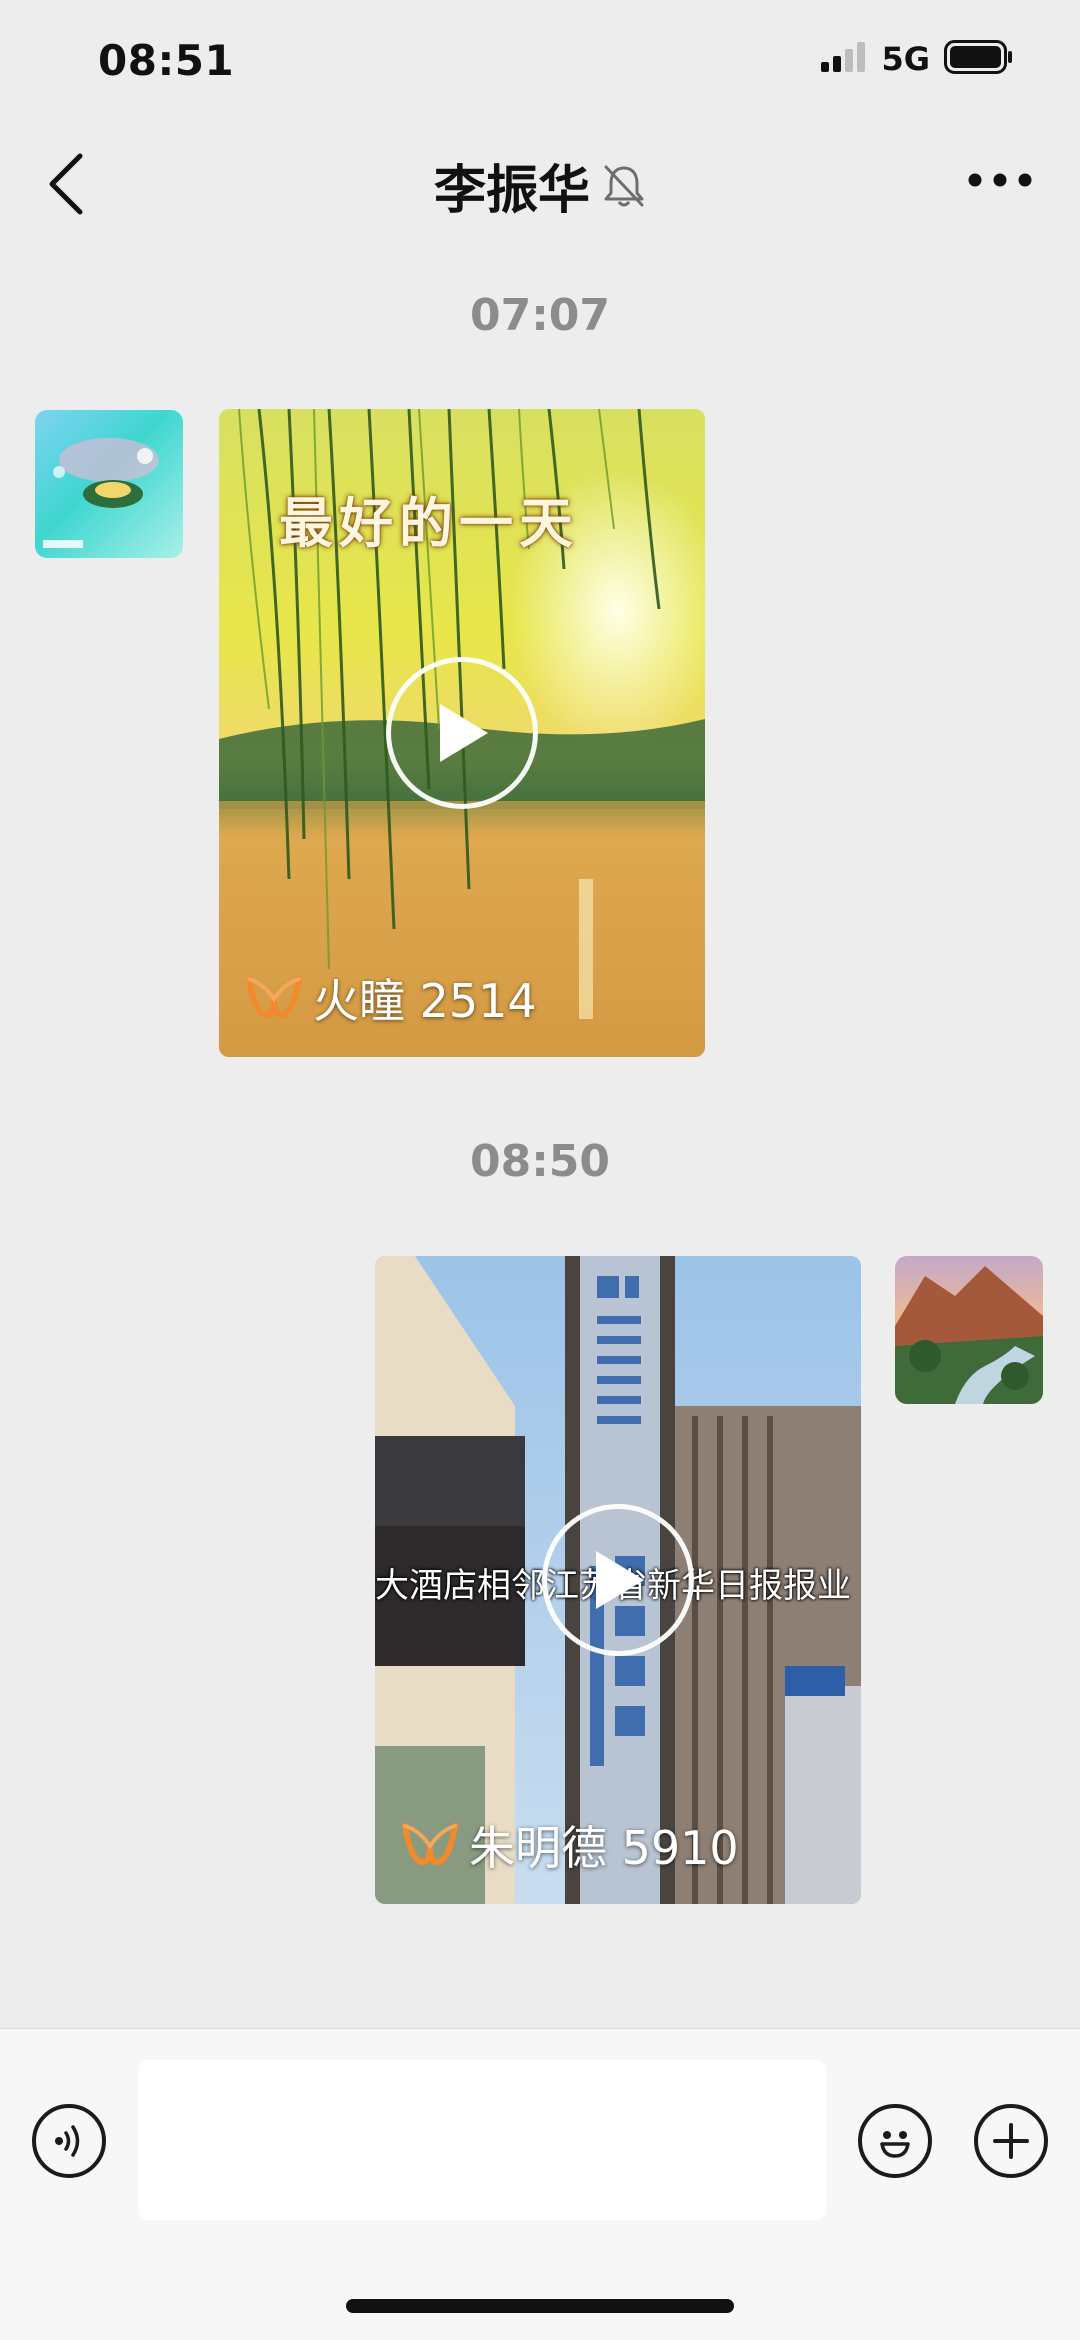 Image resolution: width=1080 pixels, height=2340 pixels. Describe the element at coordinates (895, 2144) in the screenshot. I see `emoji-icon` at that location.